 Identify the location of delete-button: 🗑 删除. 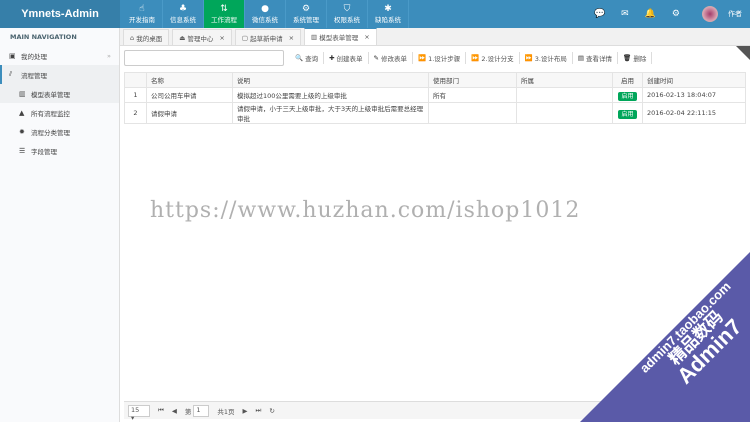
(635, 58).